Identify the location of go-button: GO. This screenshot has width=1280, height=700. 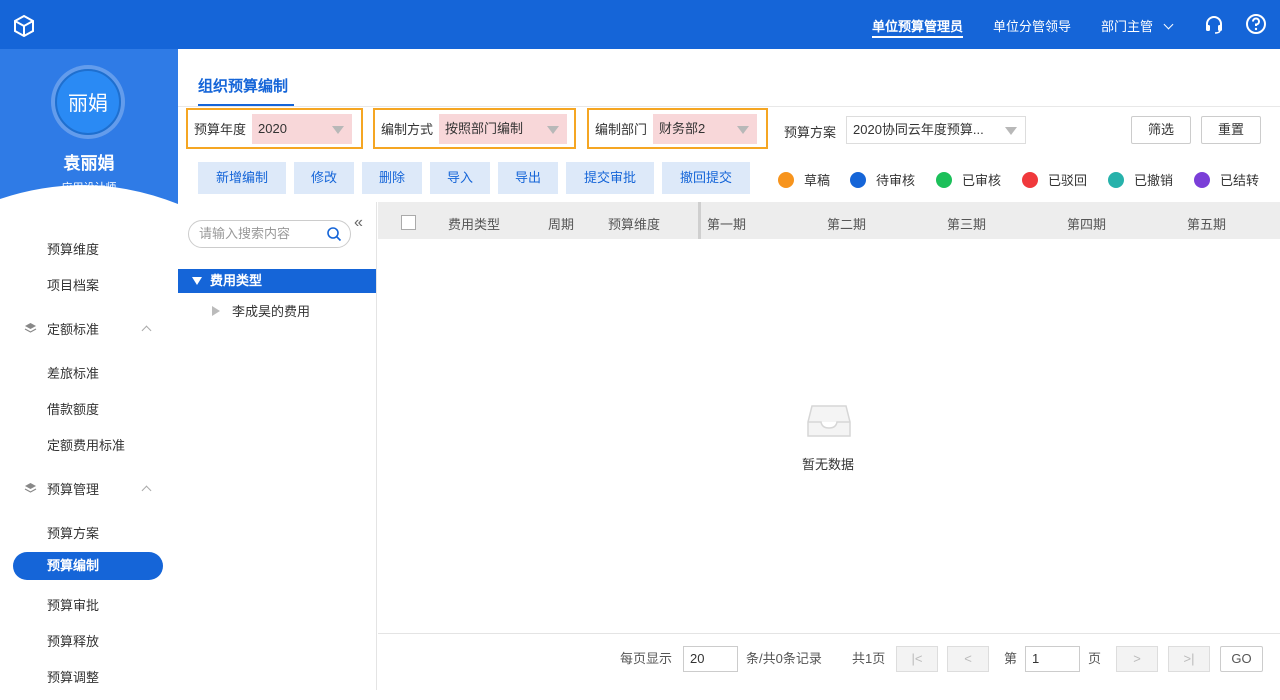
(1241, 659).